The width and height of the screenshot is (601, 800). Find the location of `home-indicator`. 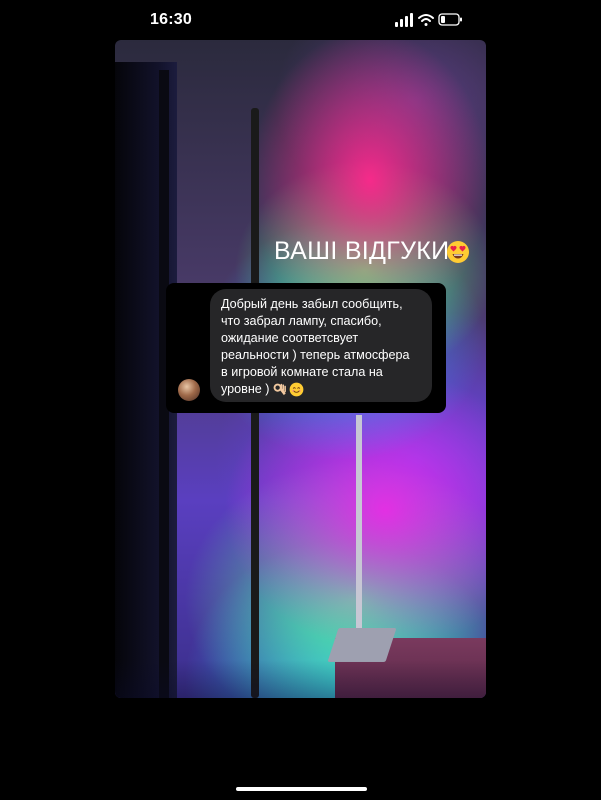

home-indicator is located at coordinates (301, 789).